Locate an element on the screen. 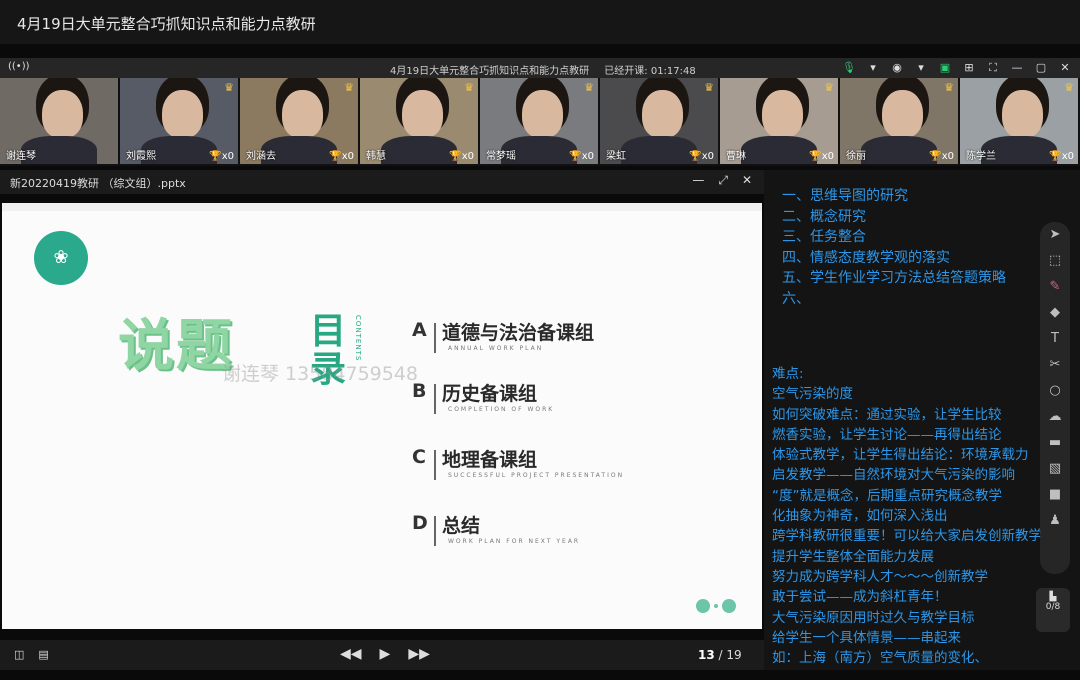 This screenshot has width=1080, height=680. board-page-count: 0/8 is located at coordinates (1053, 607).